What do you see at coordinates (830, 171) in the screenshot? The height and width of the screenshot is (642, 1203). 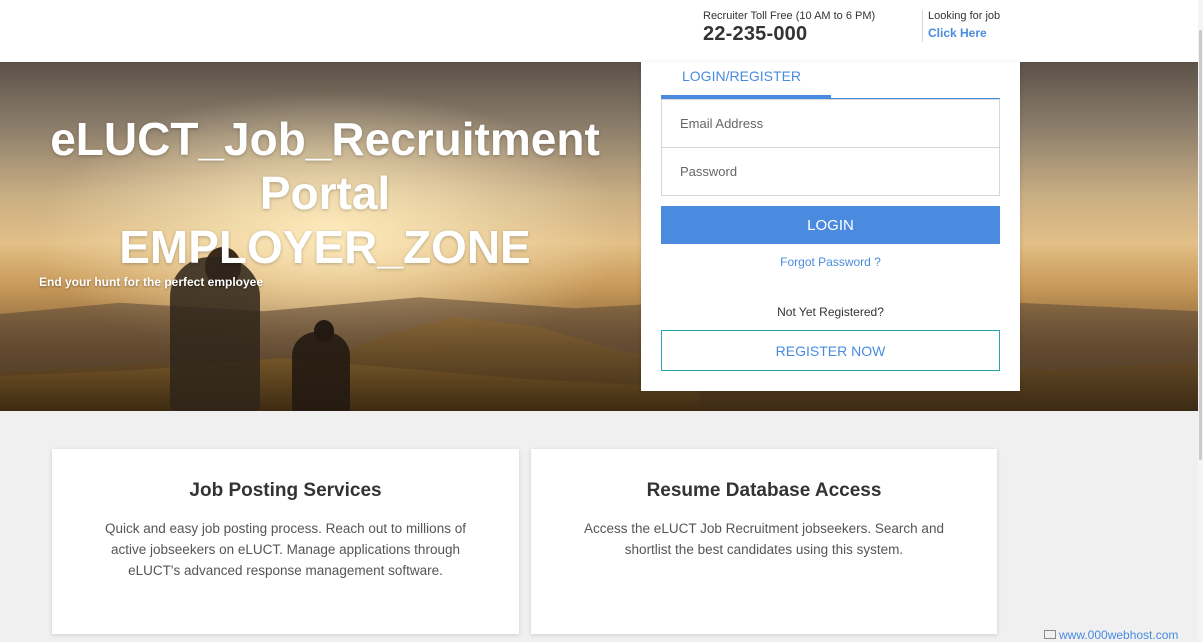 I see `password-field` at bounding box center [830, 171].